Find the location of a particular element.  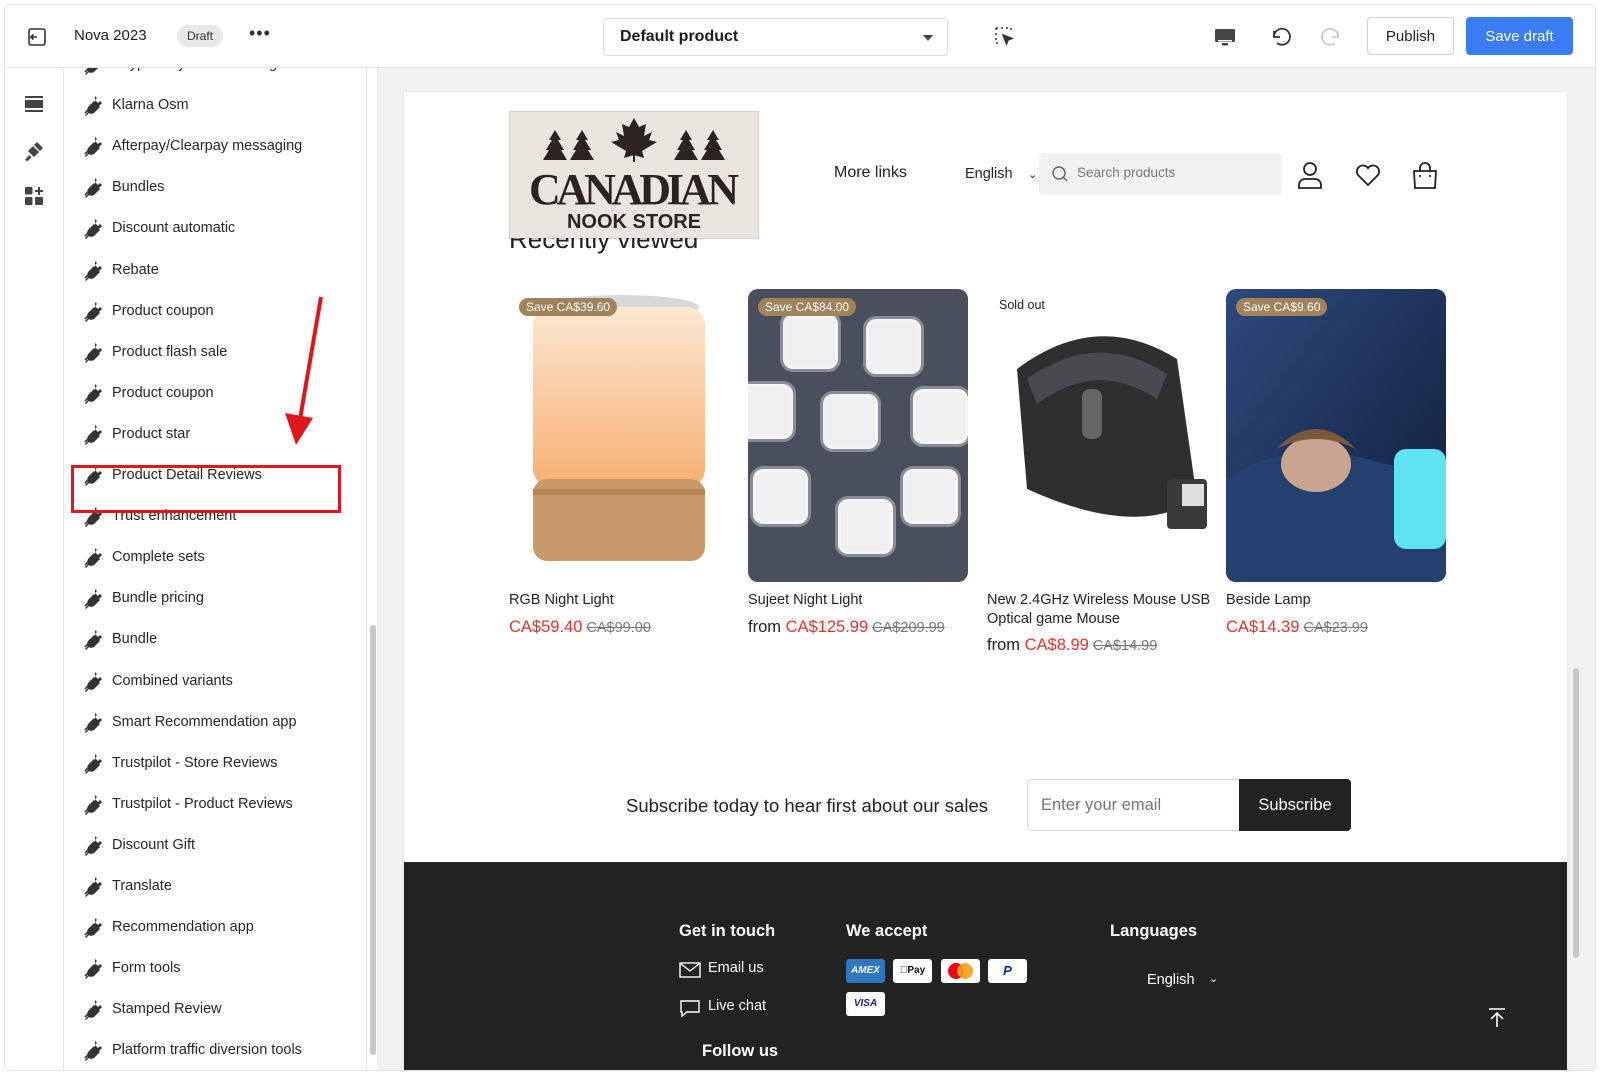

exit-icon is located at coordinates (37, 37).